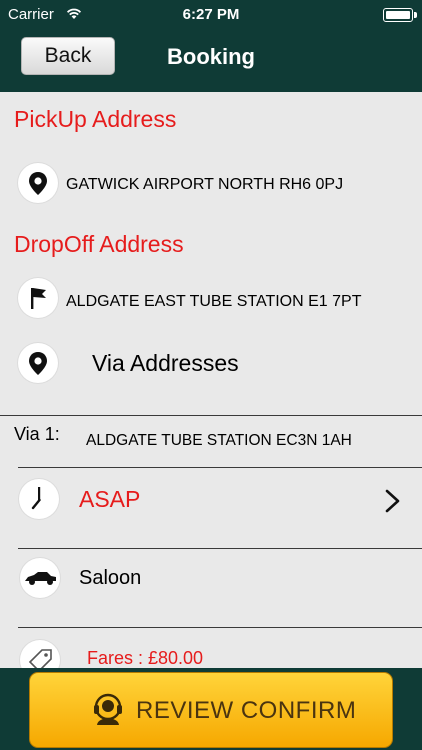 This screenshot has width=422, height=750. I want to click on vehicle-type-value: Saloon, so click(110, 578).